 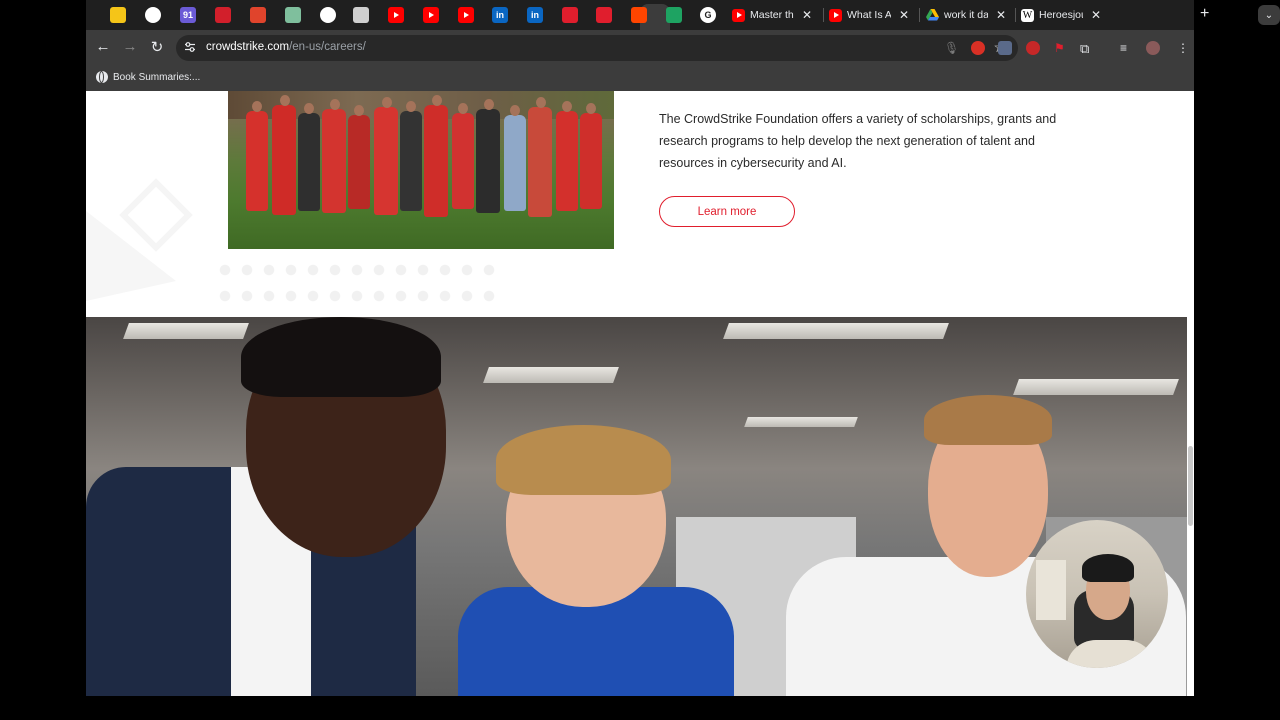 What do you see at coordinates (153, 15) in the screenshot?
I see `info-icon` at bounding box center [153, 15].